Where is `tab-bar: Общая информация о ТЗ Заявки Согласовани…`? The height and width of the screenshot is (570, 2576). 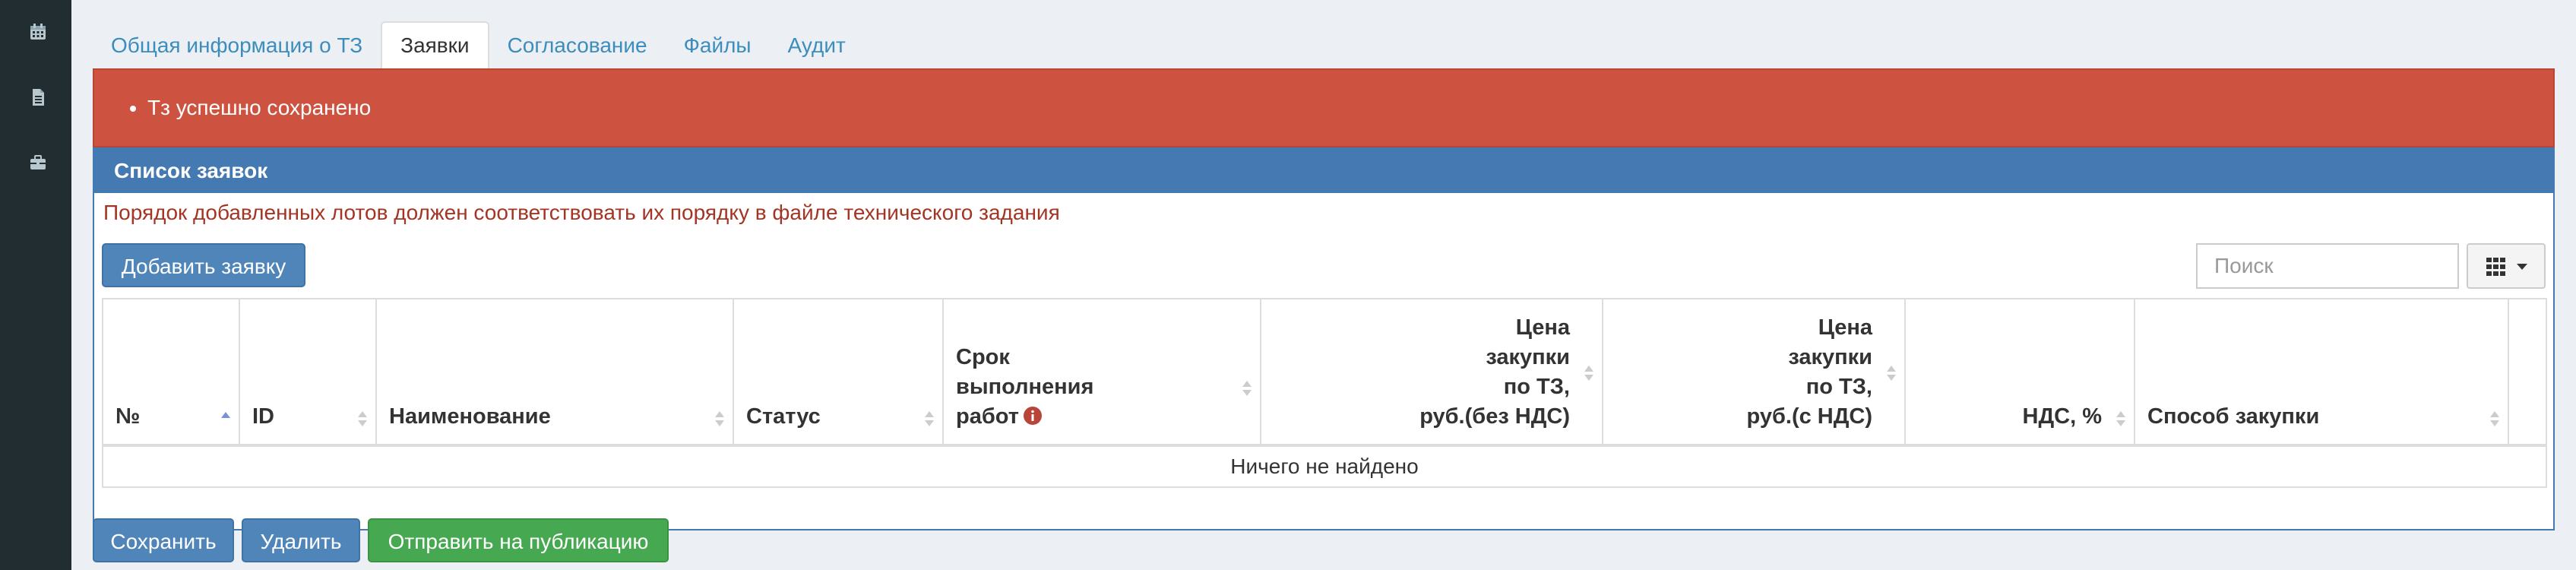 tab-bar: Общая информация о ТЗ Заявки Согласовани… is located at coordinates (1324, 44).